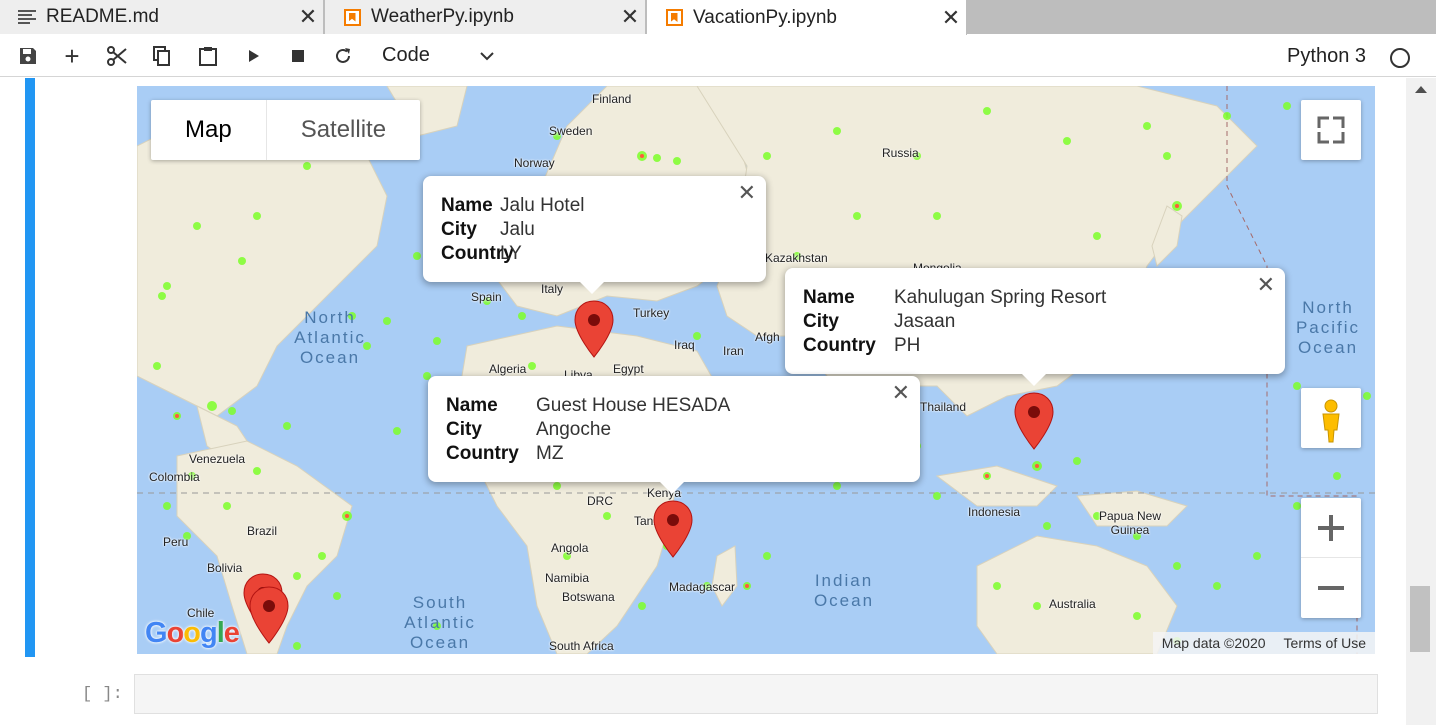 The width and height of the screenshot is (1436, 725). I want to click on map-label: Afgh, so click(767, 337).